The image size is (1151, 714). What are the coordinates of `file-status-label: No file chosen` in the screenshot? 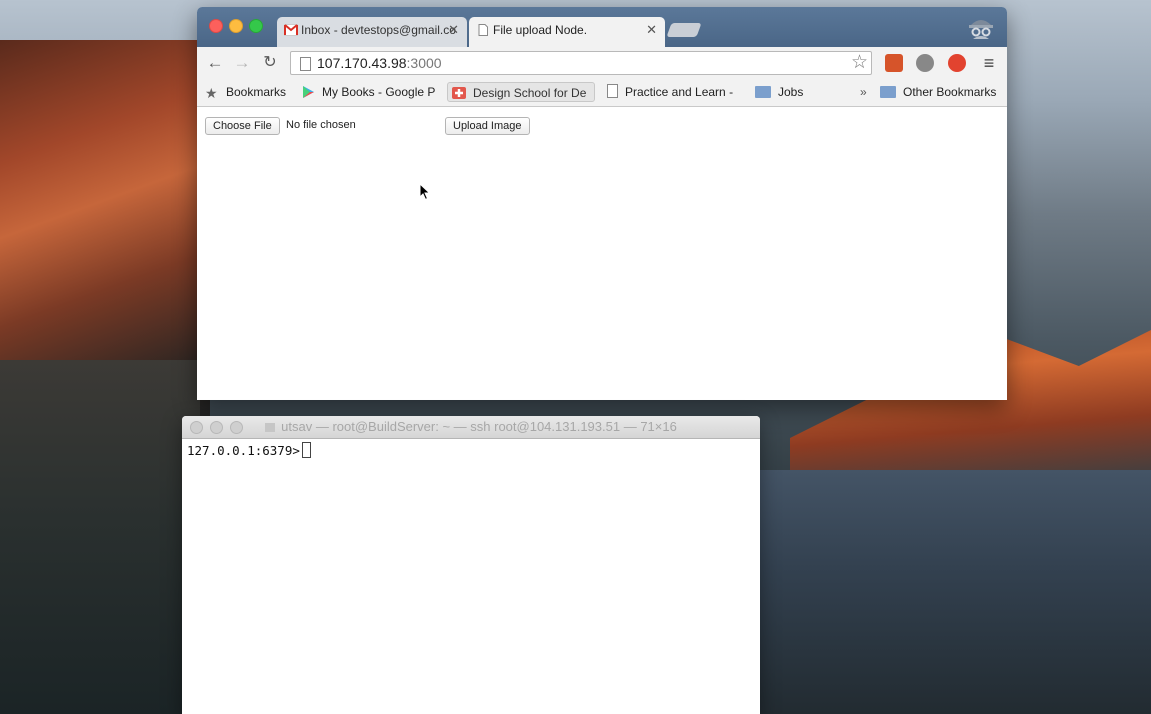 It's located at (321, 125).